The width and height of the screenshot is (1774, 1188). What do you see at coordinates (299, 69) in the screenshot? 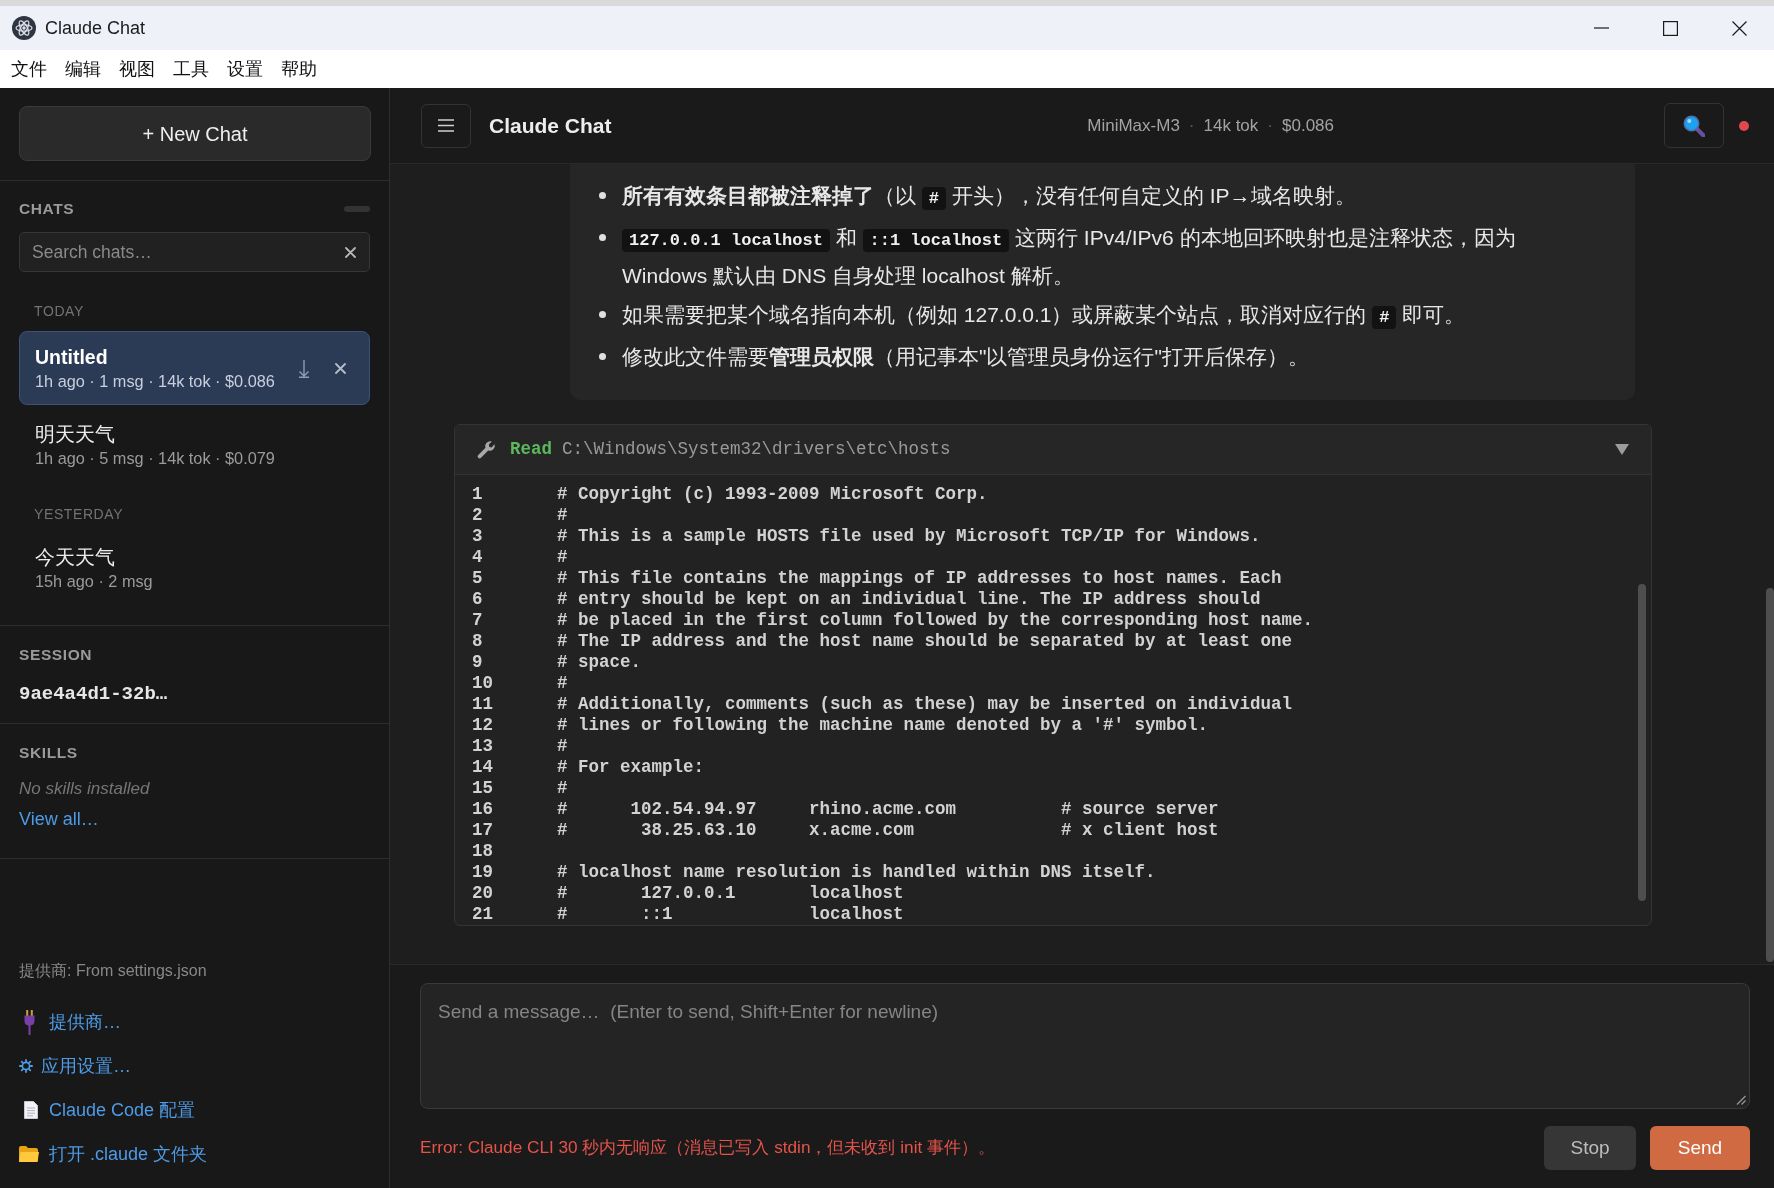
I see `menu-item: 帮助` at bounding box center [299, 69].